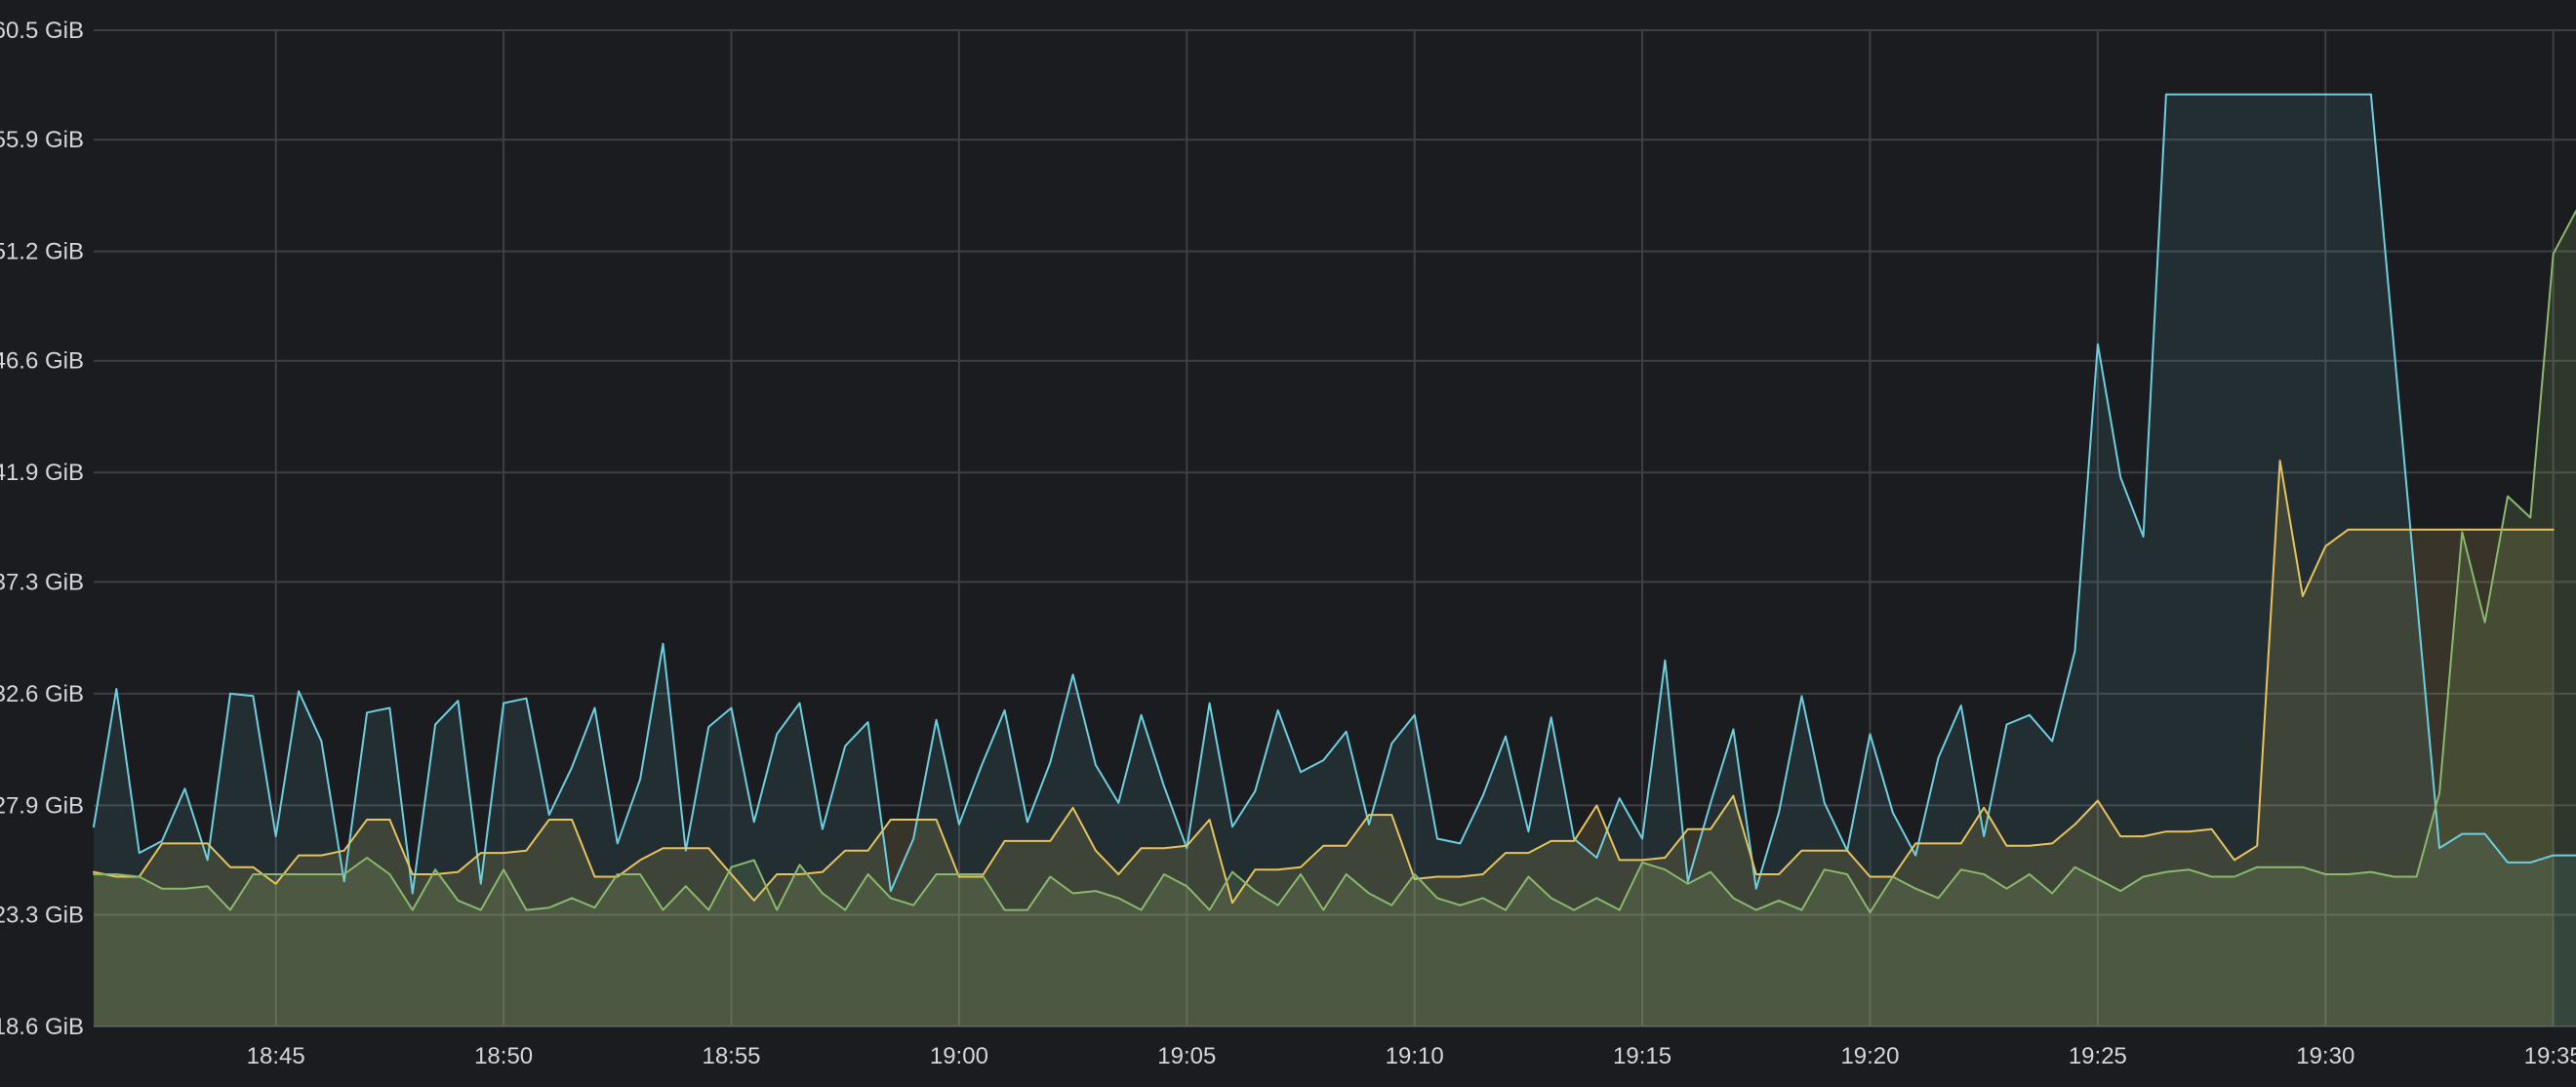 This screenshot has width=2576, height=1087. Describe the element at coordinates (42, 361) in the screenshot. I see `y-tick-label-6: 46.6 GiB` at that location.